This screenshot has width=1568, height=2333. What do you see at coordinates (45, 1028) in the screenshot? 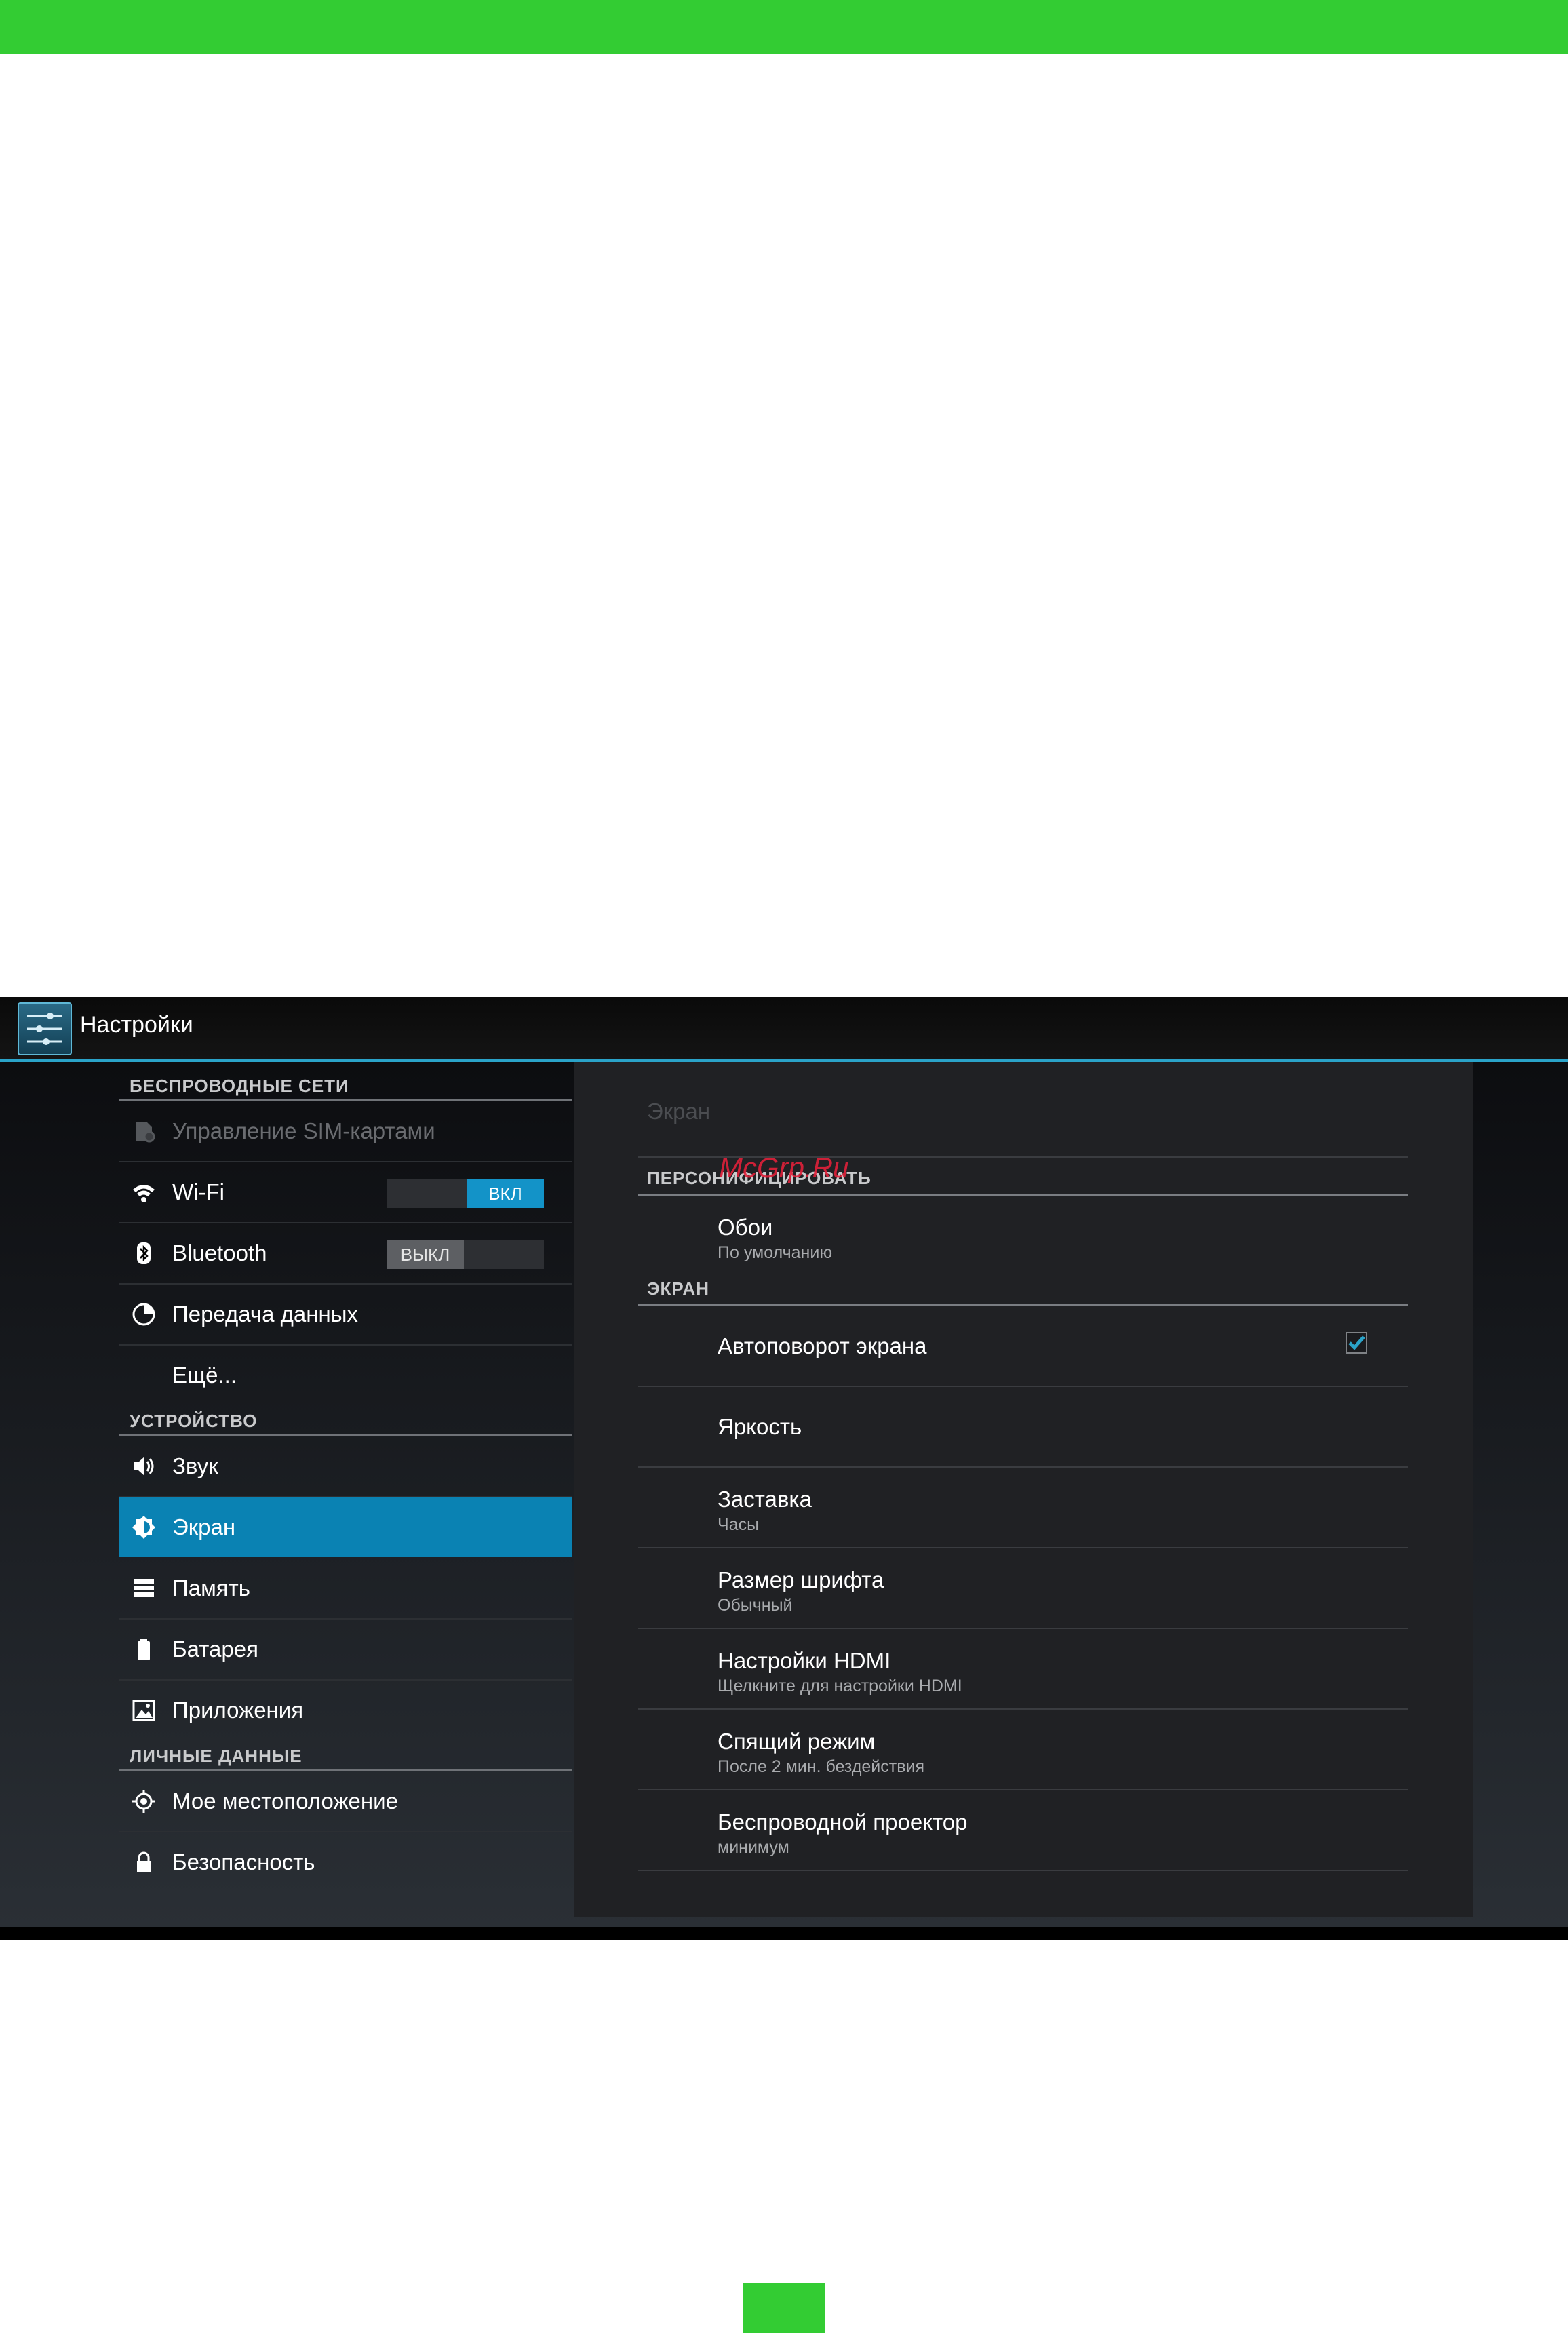
I see `settings-app-icon` at bounding box center [45, 1028].